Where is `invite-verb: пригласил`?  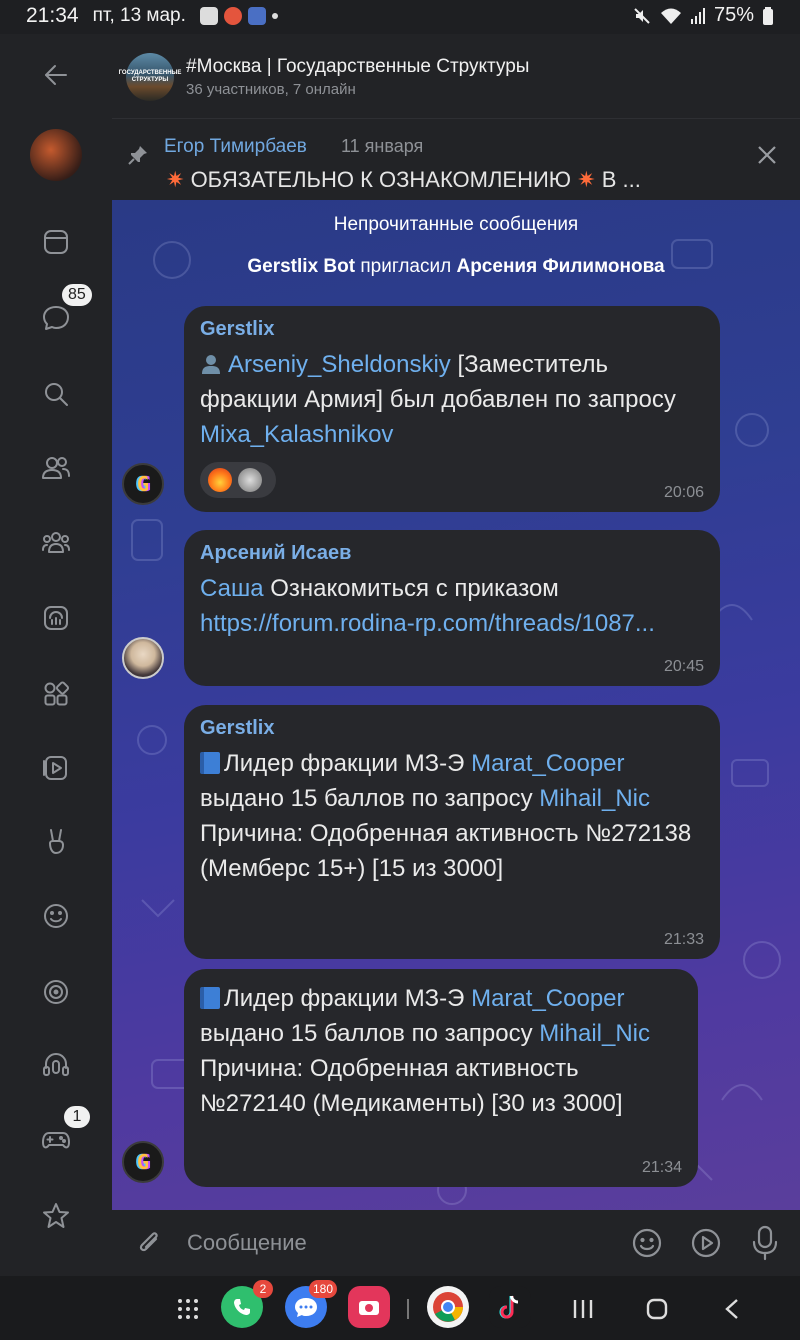 invite-verb: пригласил is located at coordinates (406, 266).